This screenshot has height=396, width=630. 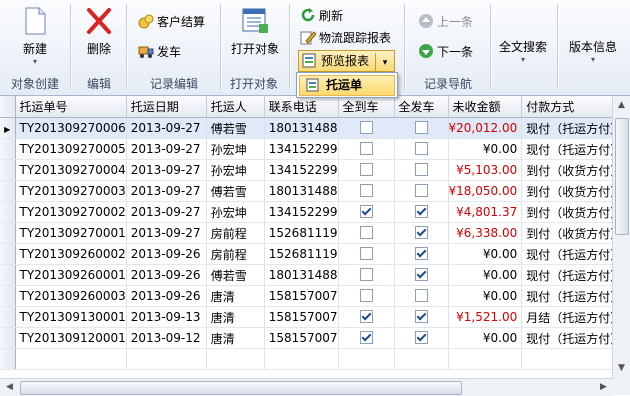 What do you see at coordinates (301, 149) in the screenshot?
I see `cell-phone: 134152299` at bounding box center [301, 149].